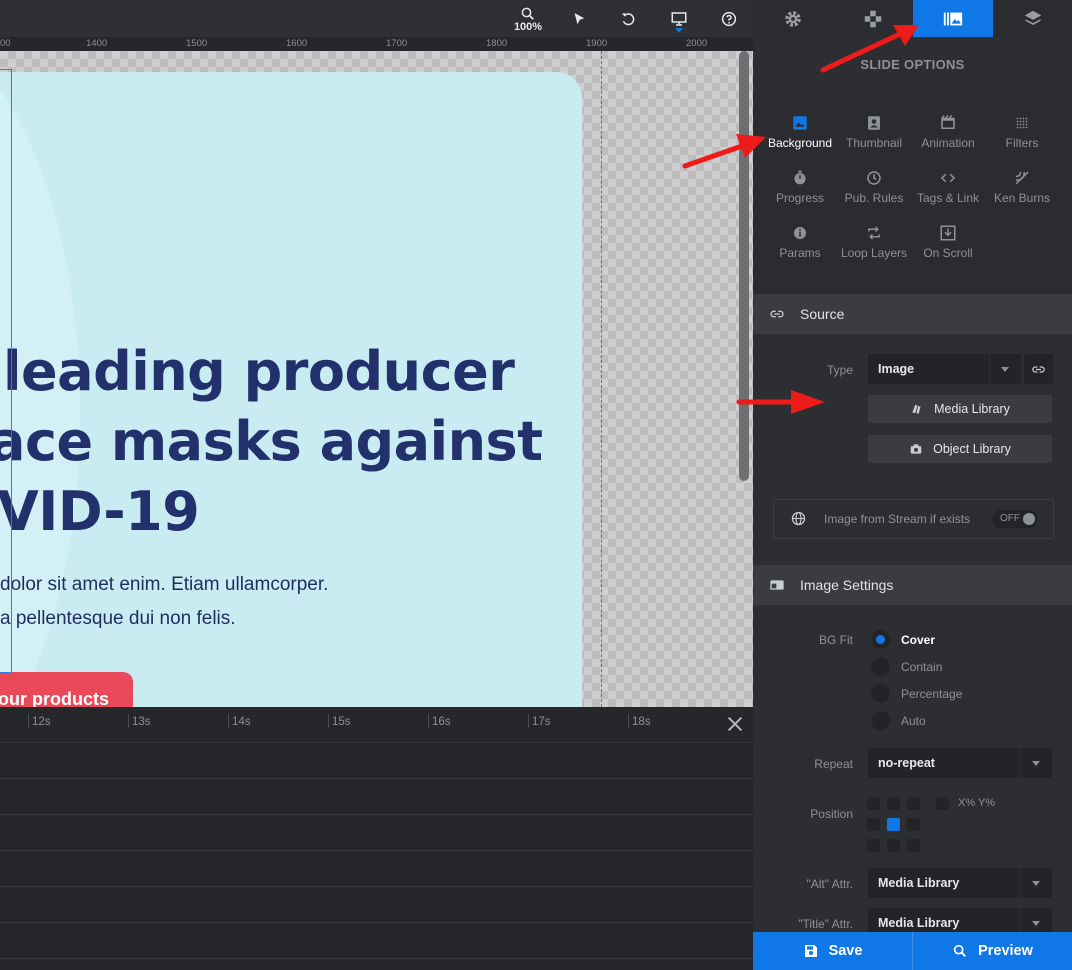 The width and height of the screenshot is (1072, 970). I want to click on bg-fit-contain-option: Contain, so click(906, 666).